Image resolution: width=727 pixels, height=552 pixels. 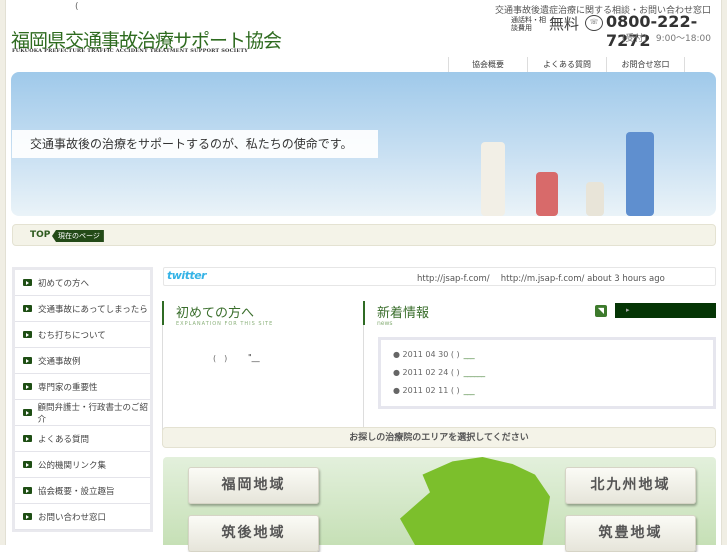 I want to click on header-note: (, so click(x=77, y=7).